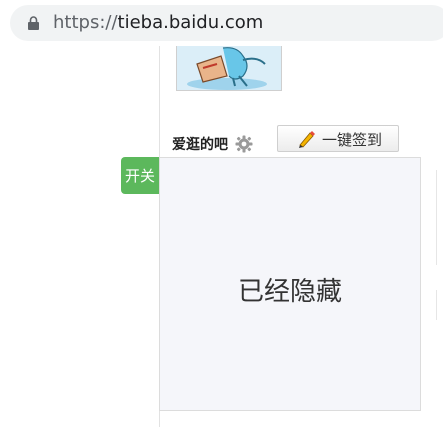  I want to click on url-scheme: https://, so click(85, 22).